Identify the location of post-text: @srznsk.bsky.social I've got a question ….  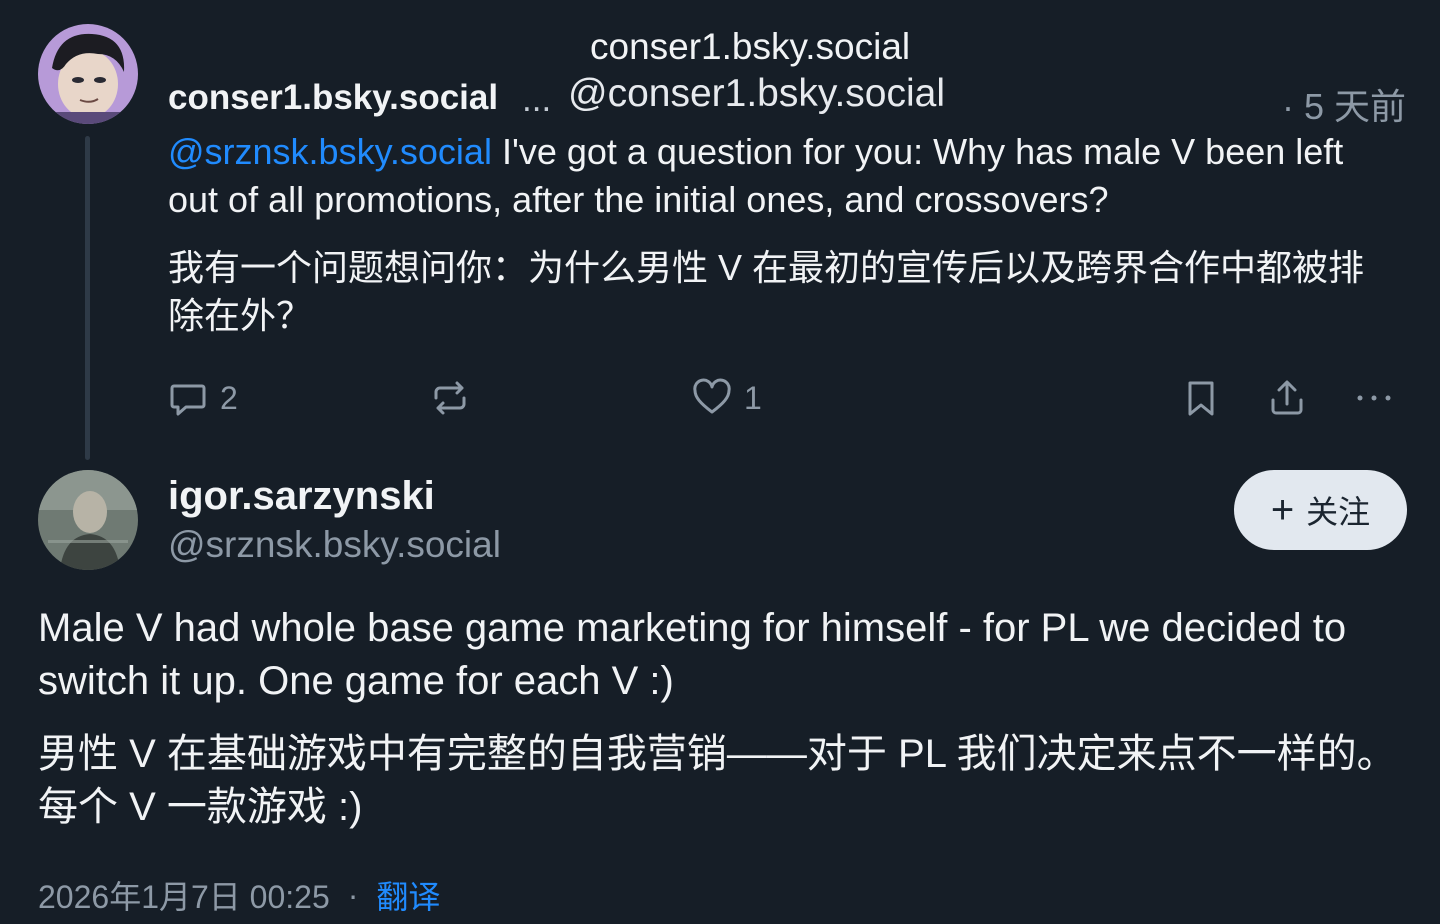
(783, 176).